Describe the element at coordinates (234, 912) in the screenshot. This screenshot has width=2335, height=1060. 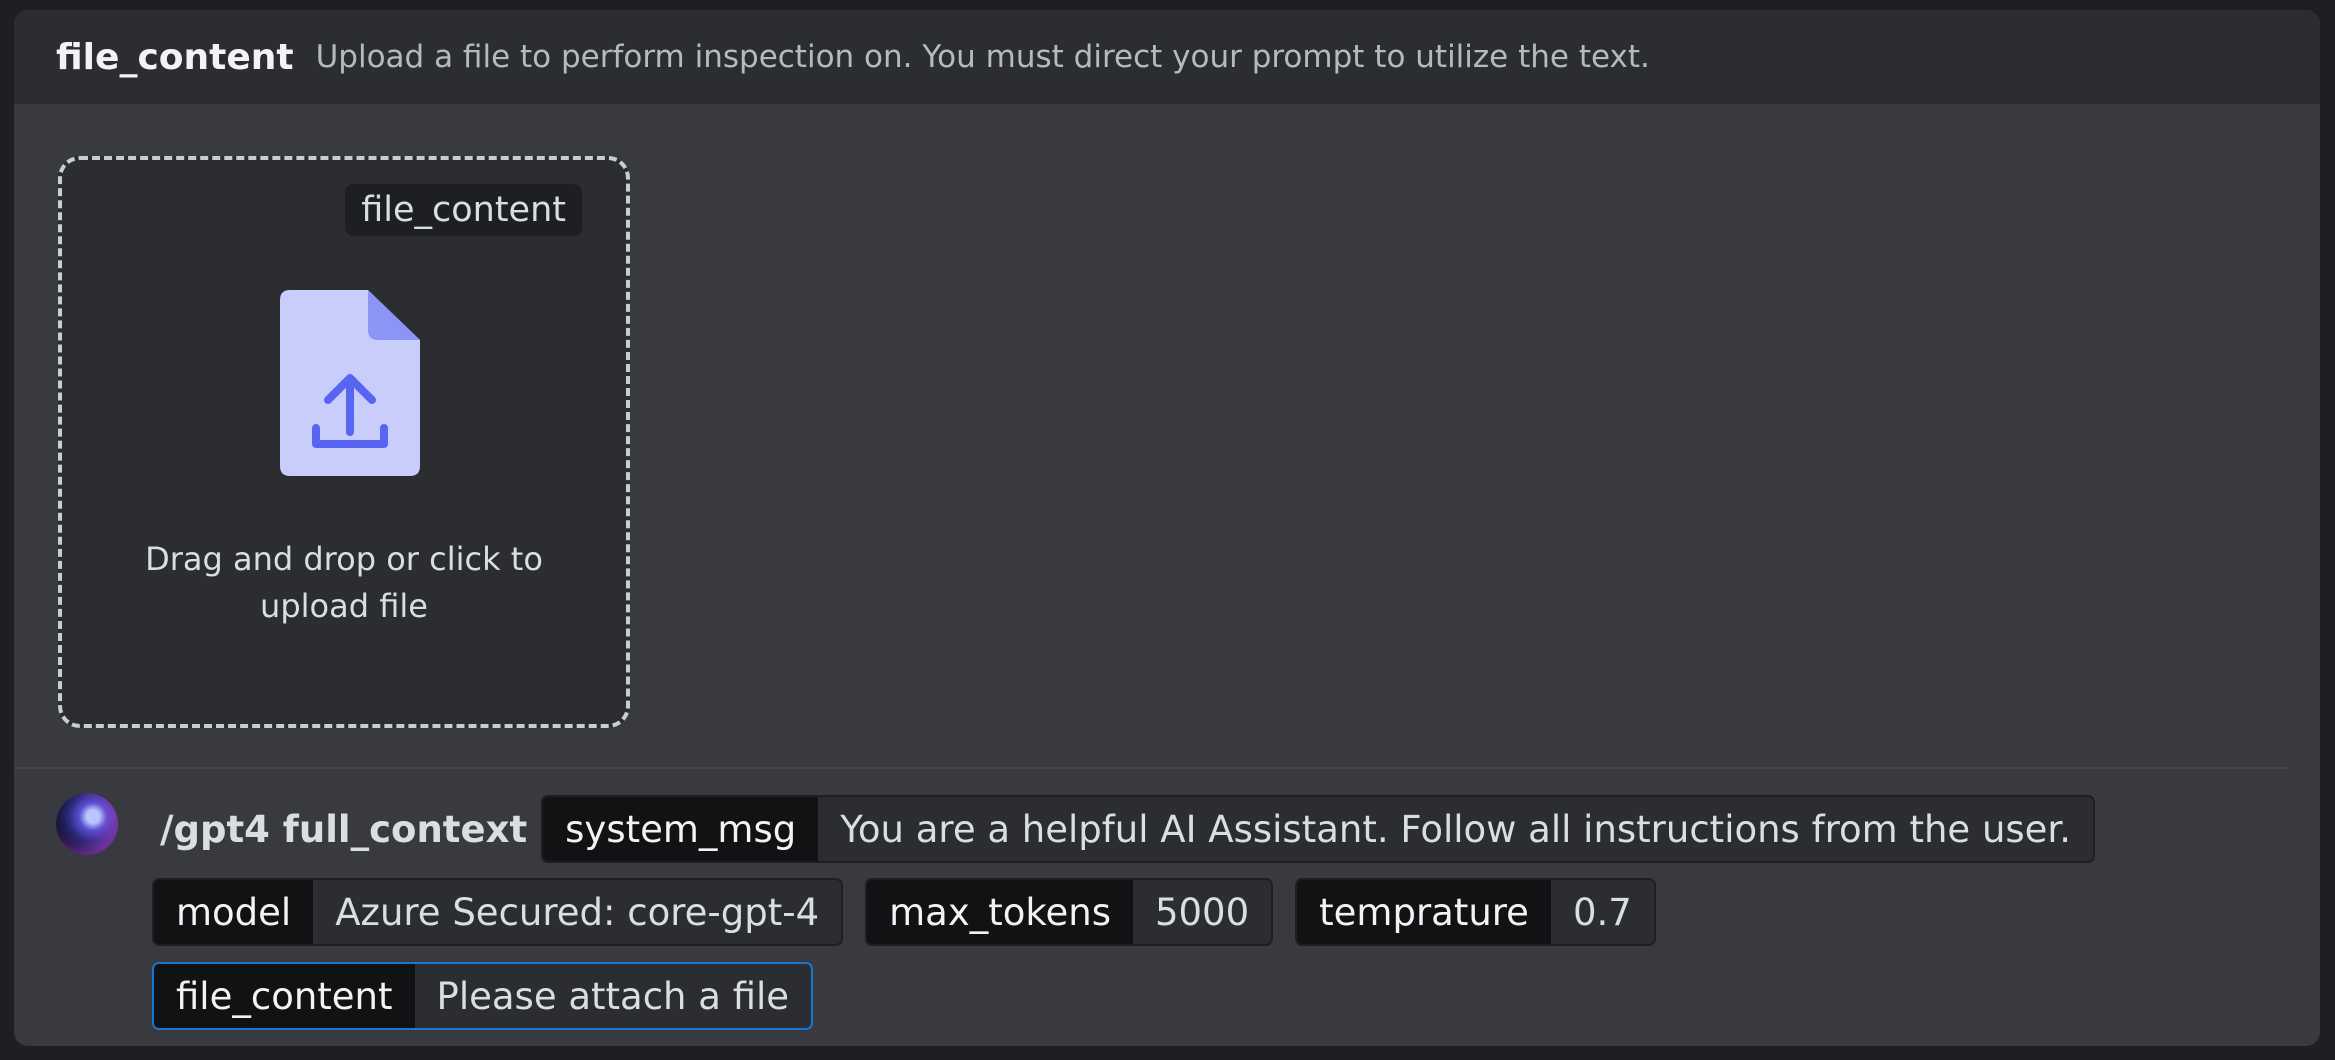
I see `option-key: model` at that location.